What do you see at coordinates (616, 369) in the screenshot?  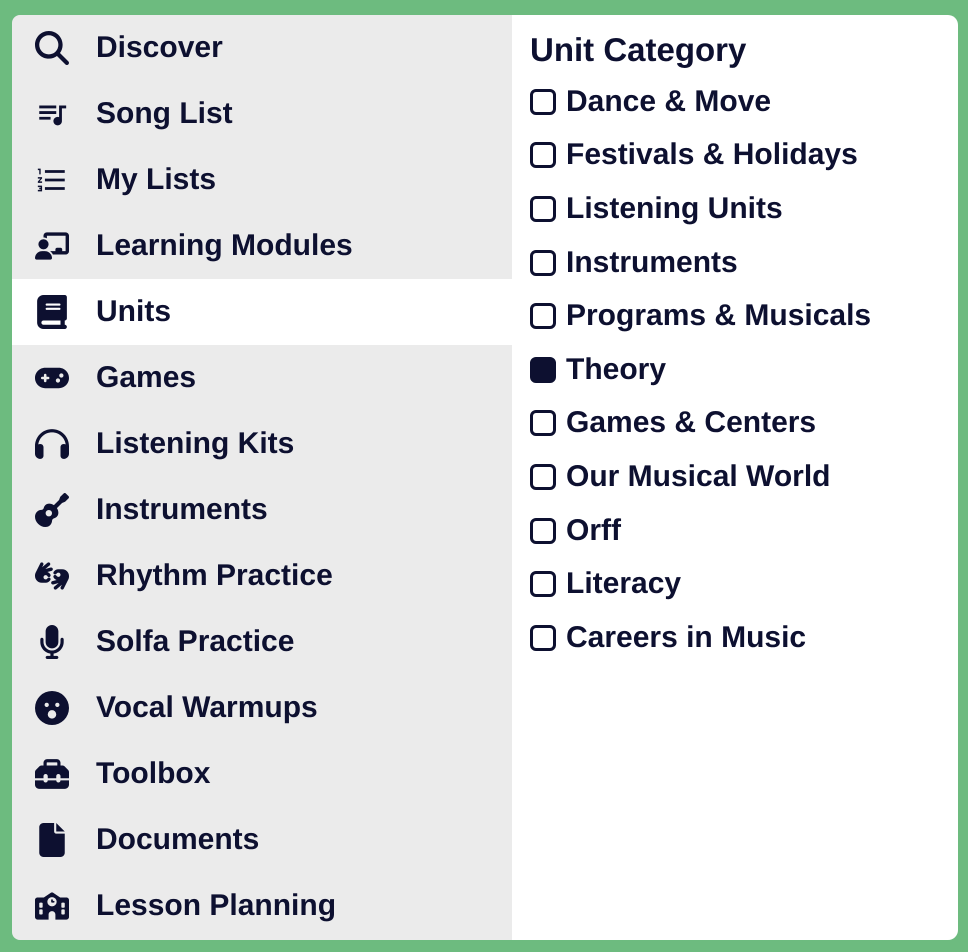 I see `checkbox-label: Theory` at bounding box center [616, 369].